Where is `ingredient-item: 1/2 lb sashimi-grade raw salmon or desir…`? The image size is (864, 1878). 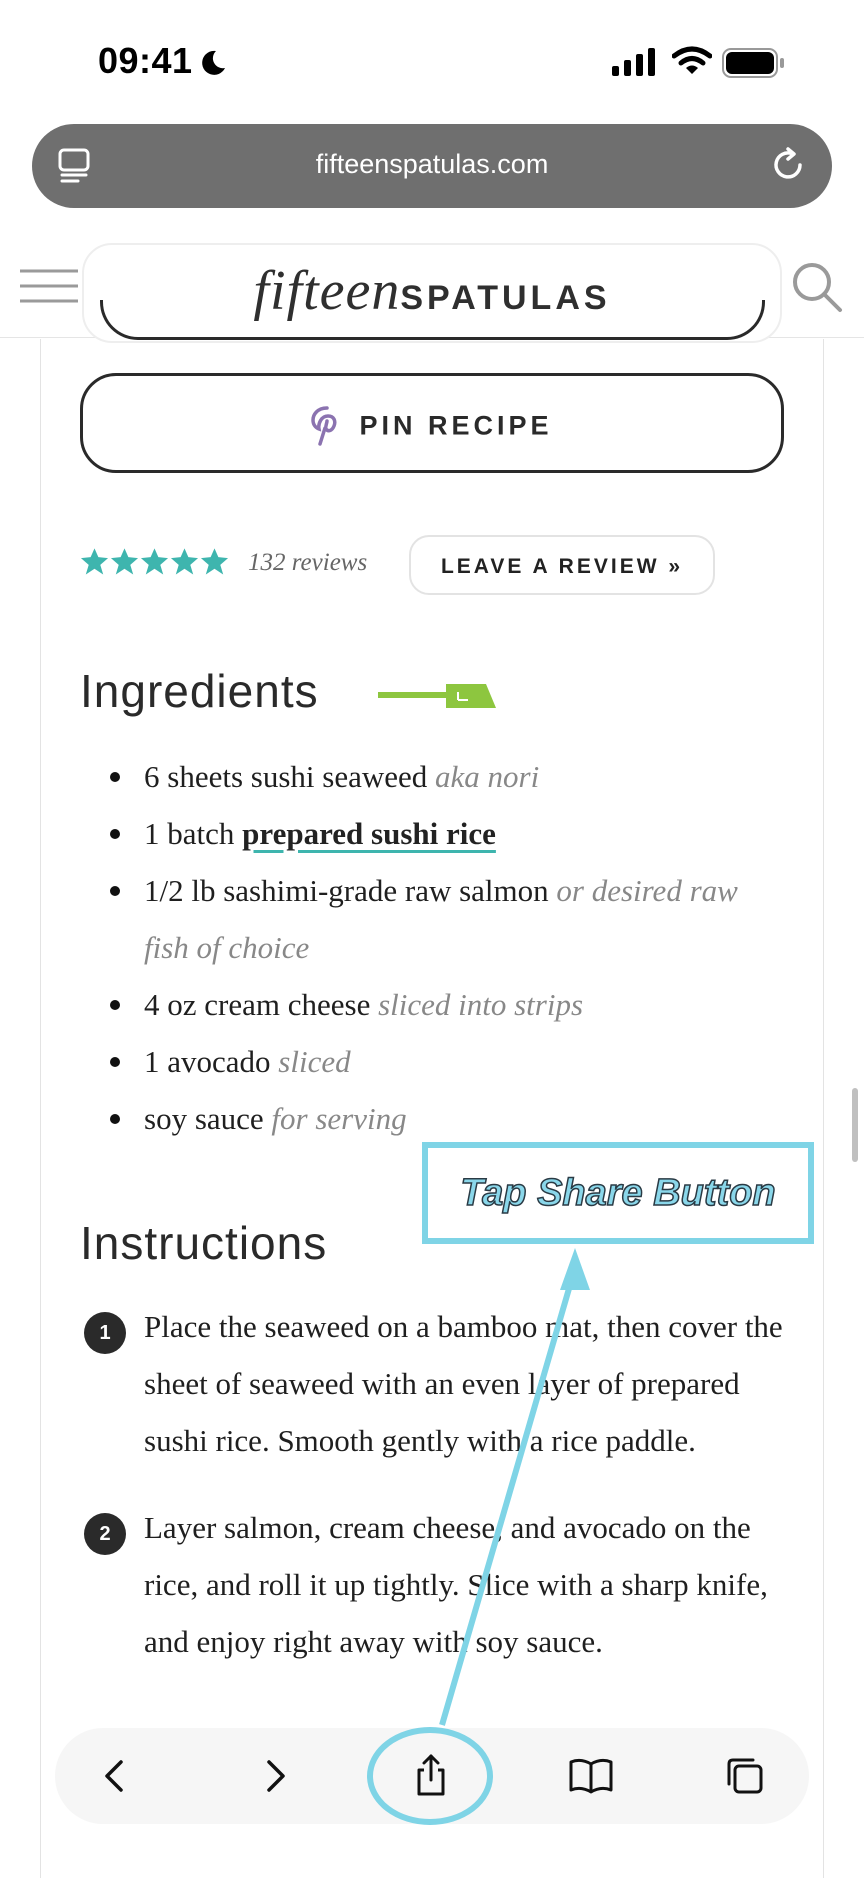 ingredient-item: 1/2 lb sashimi-grade raw salmon or desir… is located at coordinates (450, 919).